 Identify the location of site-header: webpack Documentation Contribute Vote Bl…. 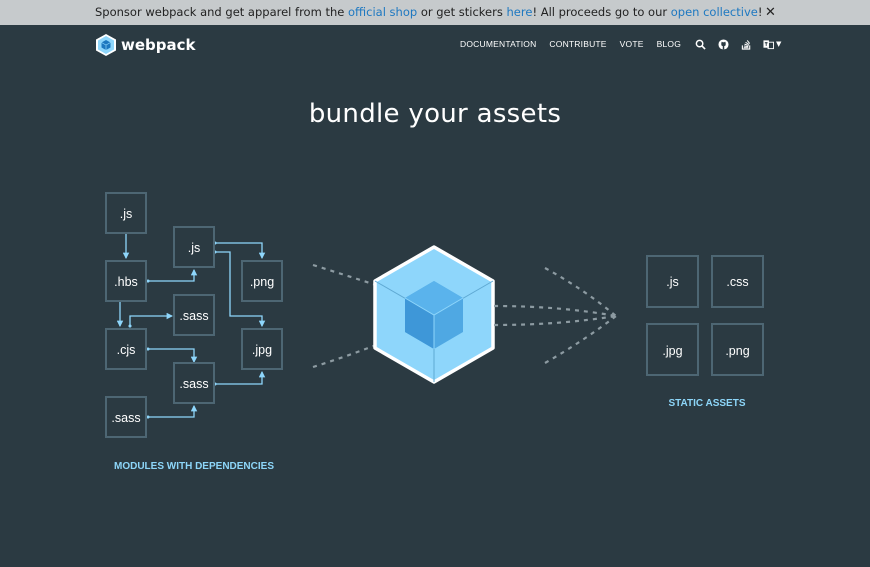
(435, 45).